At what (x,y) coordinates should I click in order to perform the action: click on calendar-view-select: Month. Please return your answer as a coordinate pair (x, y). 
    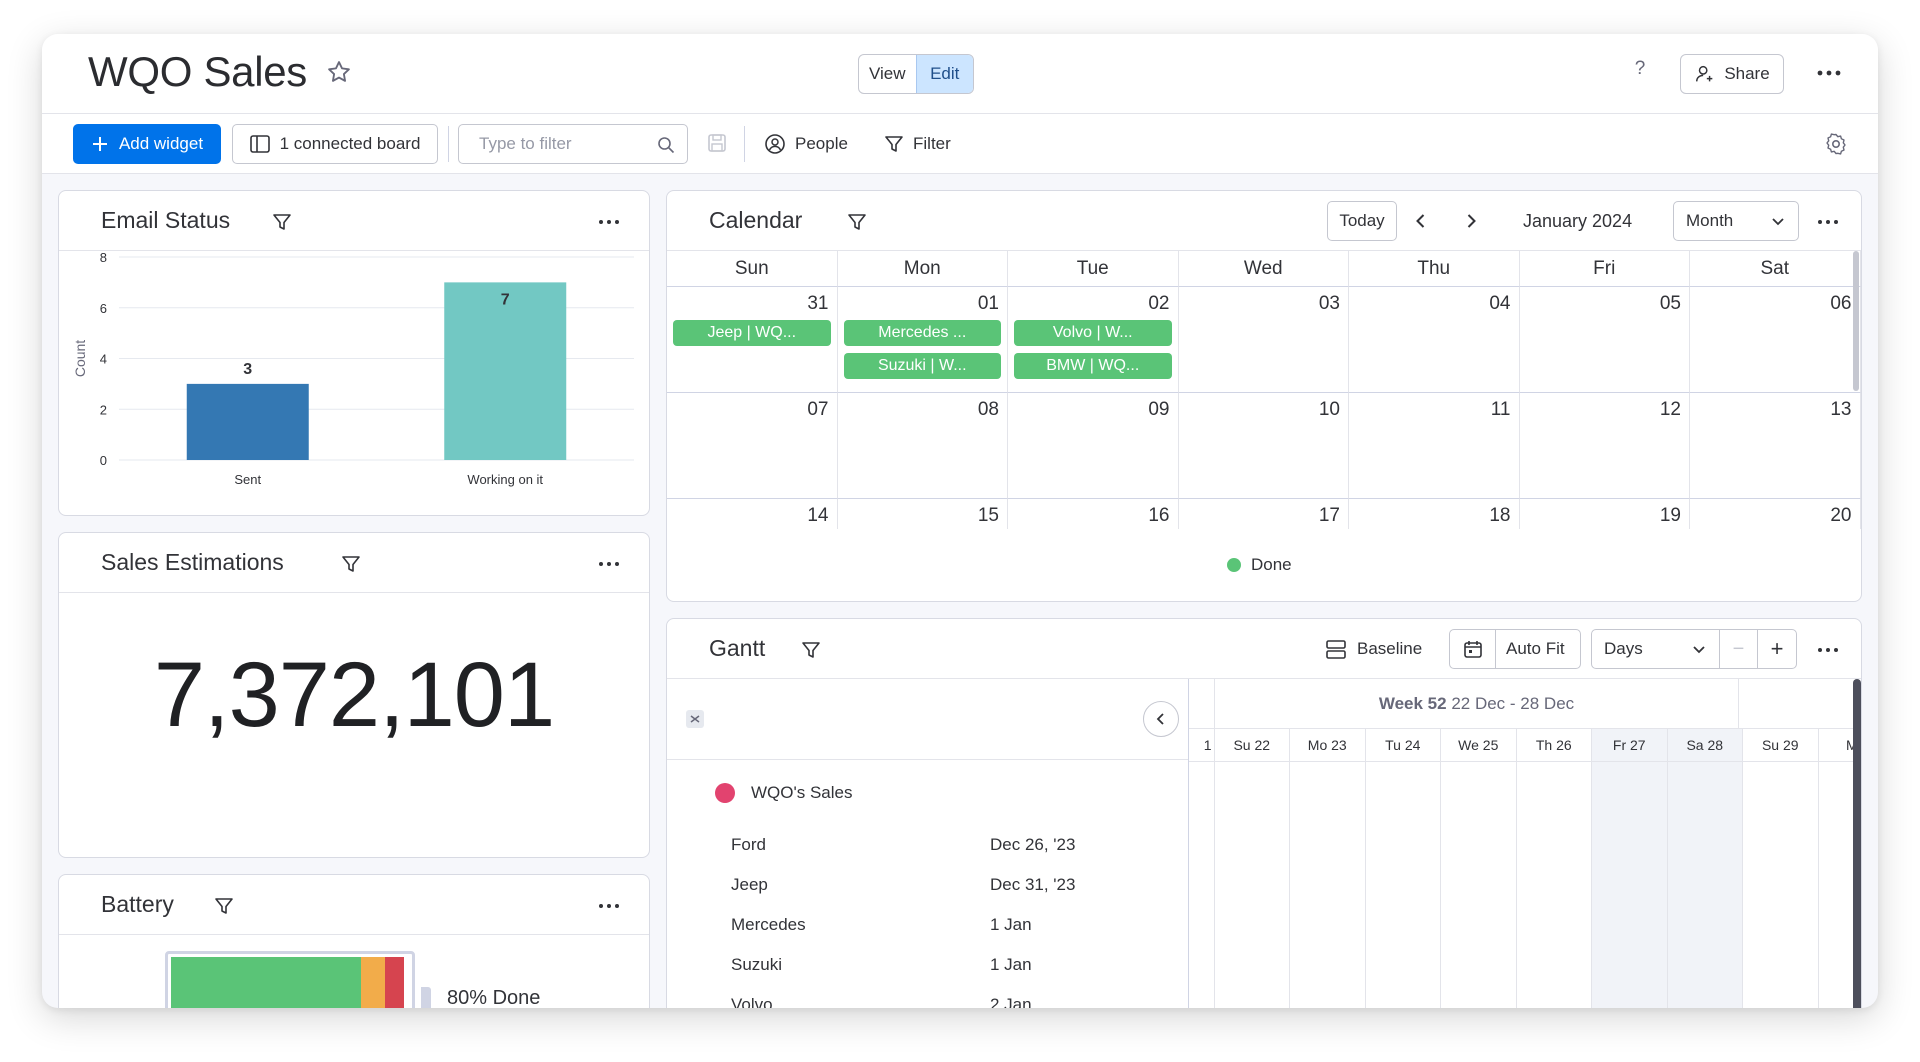
    Looking at the image, I should click on (1736, 221).